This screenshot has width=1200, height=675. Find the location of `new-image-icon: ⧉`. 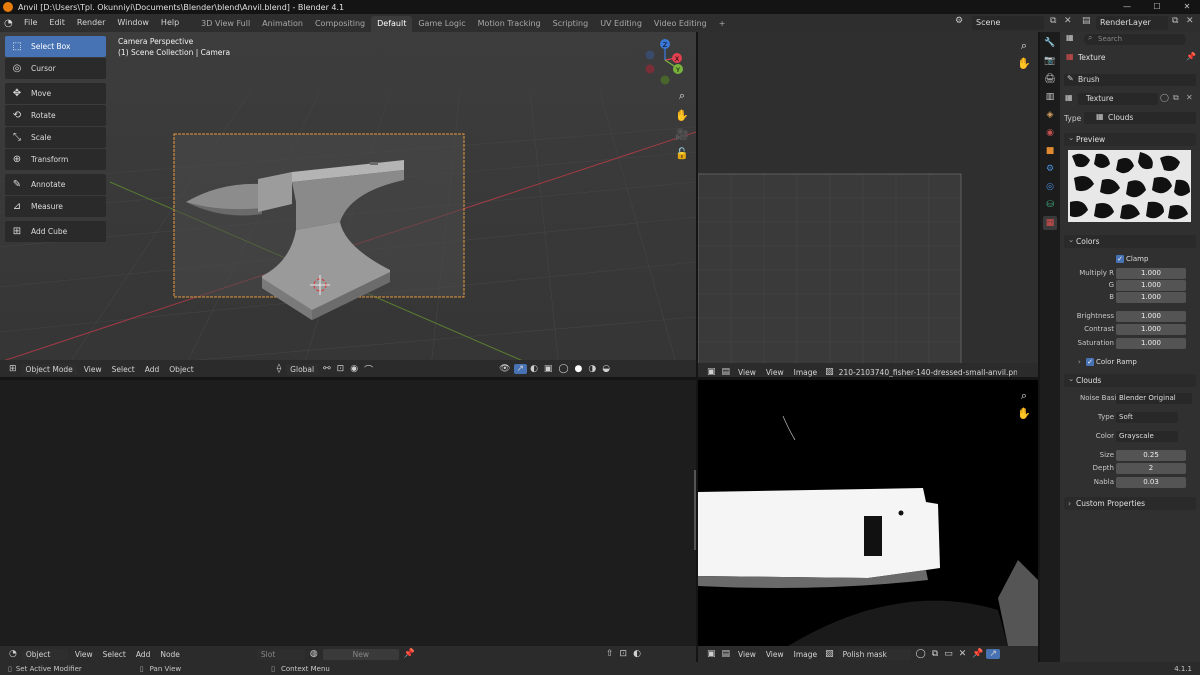

new-image-icon: ⧉ is located at coordinates (935, 654).